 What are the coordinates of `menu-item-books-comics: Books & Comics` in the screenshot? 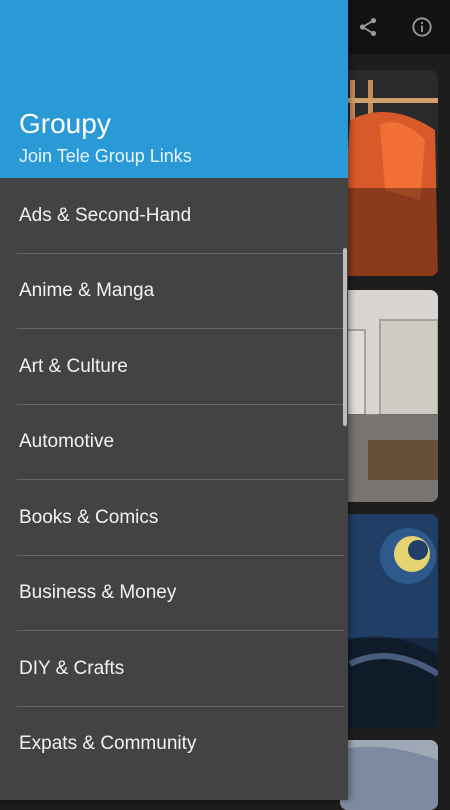 It's located at (174, 518).